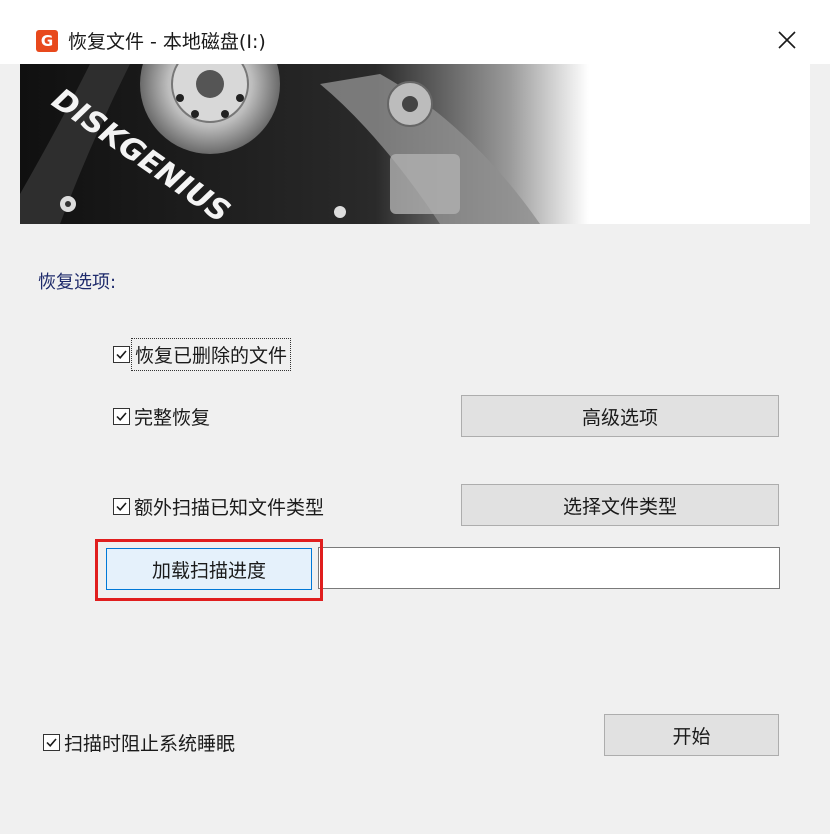 Image resolution: width=830 pixels, height=834 pixels. What do you see at coordinates (77, 282) in the screenshot?
I see `recovery-options-label: 恢复选项:` at bounding box center [77, 282].